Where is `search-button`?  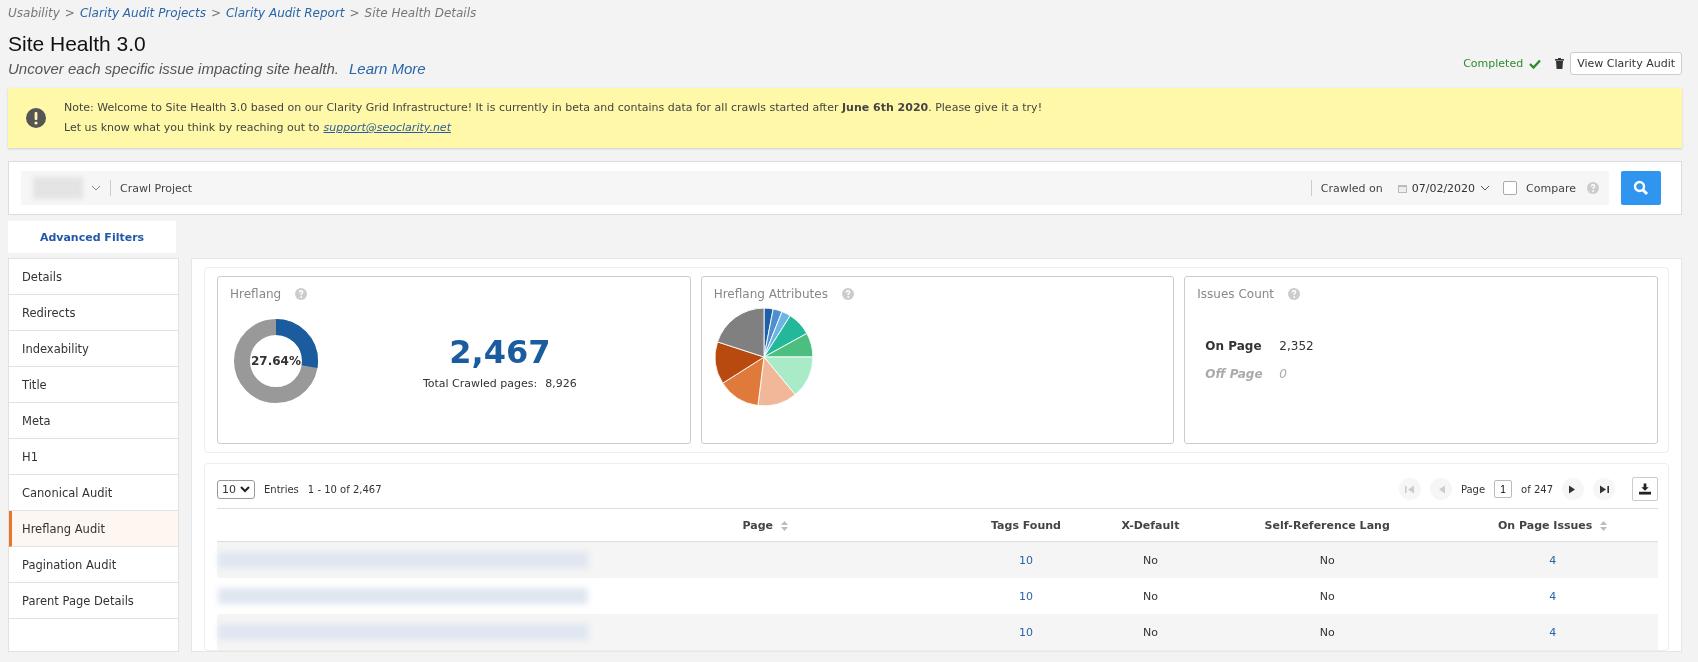
search-button is located at coordinates (1641, 188).